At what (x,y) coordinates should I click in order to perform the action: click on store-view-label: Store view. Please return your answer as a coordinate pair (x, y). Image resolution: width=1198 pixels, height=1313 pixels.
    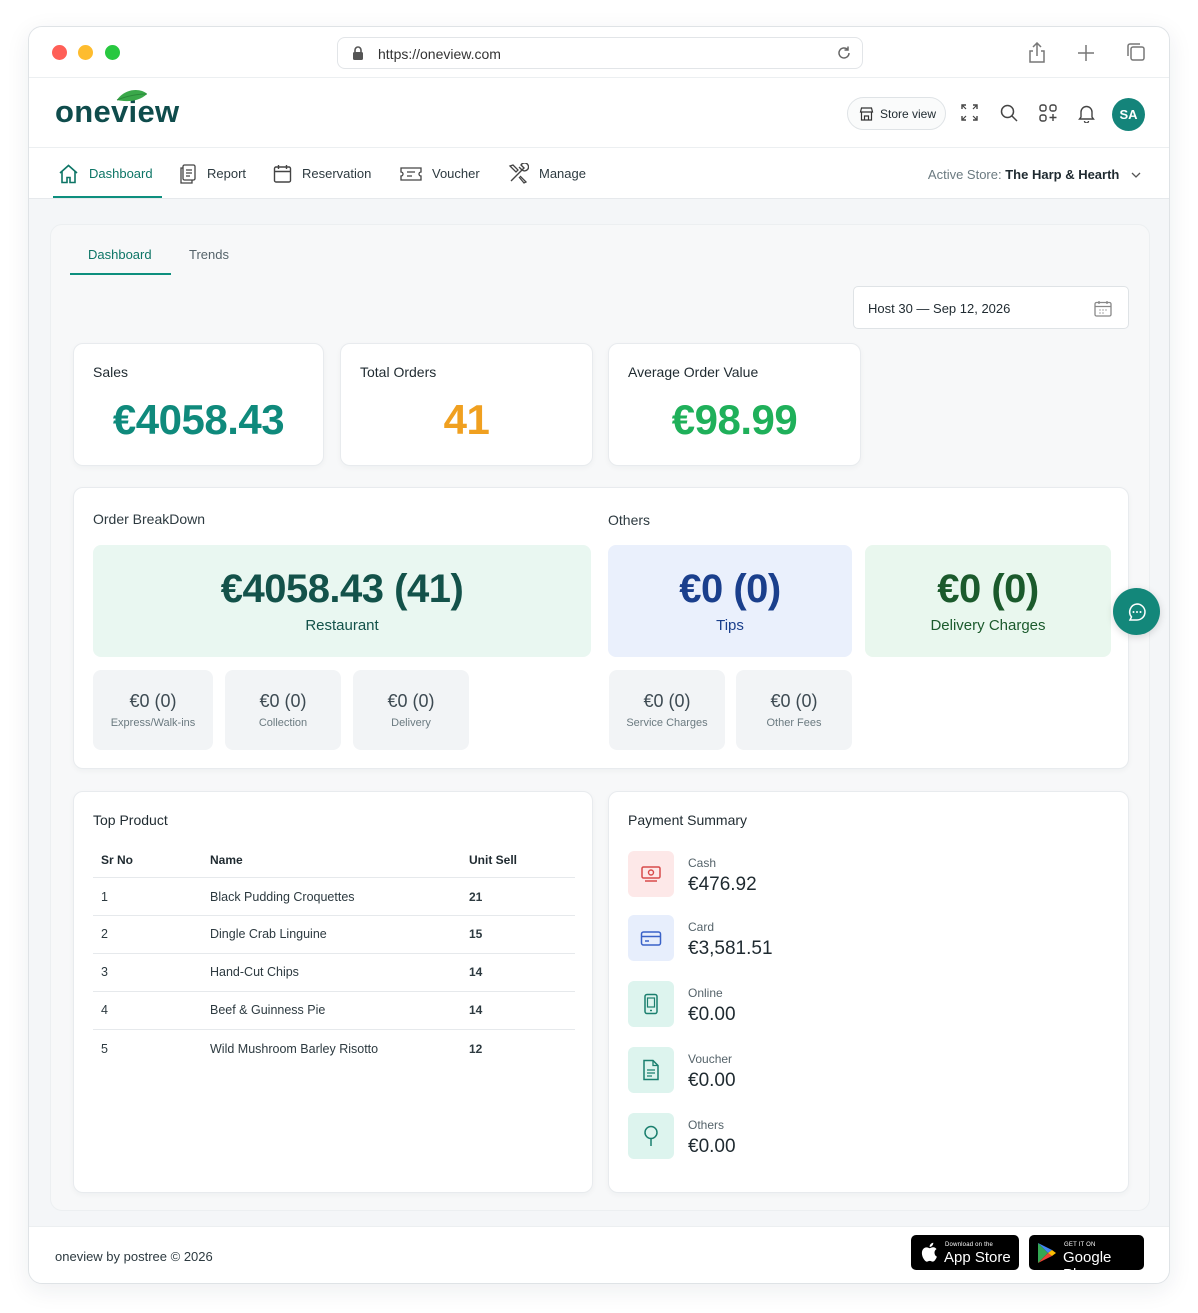
    Looking at the image, I should click on (908, 113).